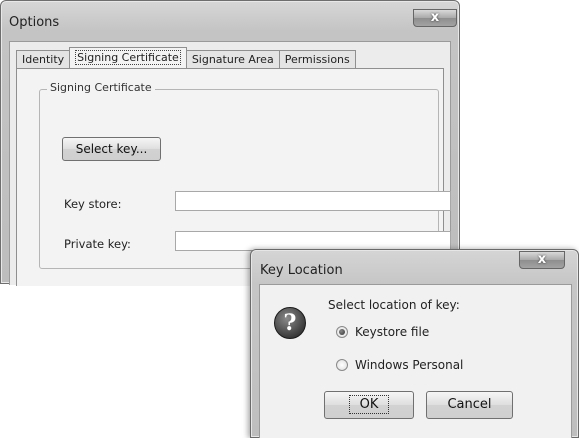 The width and height of the screenshot is (579, 438). What do you see at coordinates (290, 323) in the screenshot?
I see `question-icon: ?` at bounding box center [290, 323].